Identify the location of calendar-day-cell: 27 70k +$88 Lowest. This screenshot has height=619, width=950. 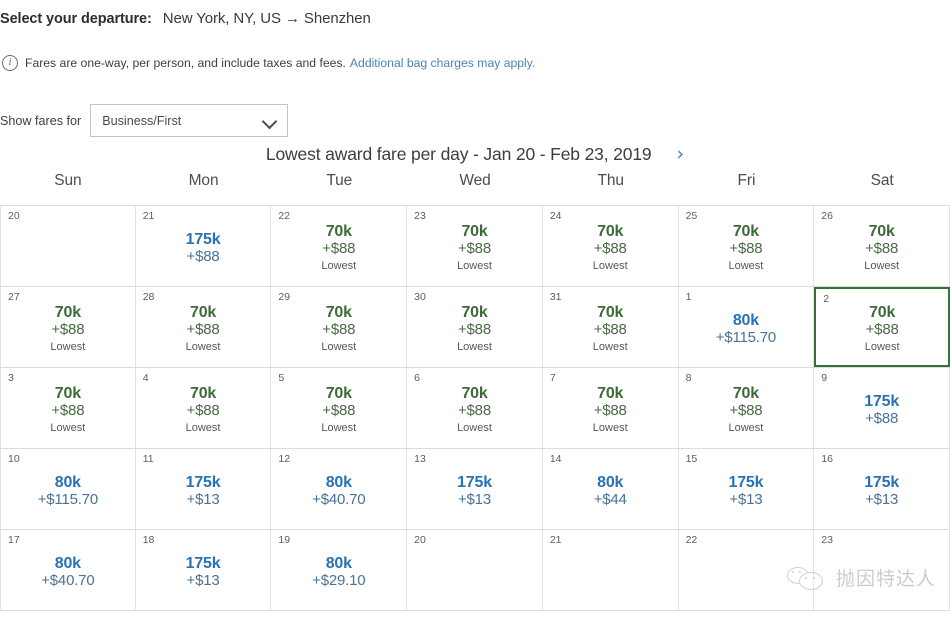
(68, 327).